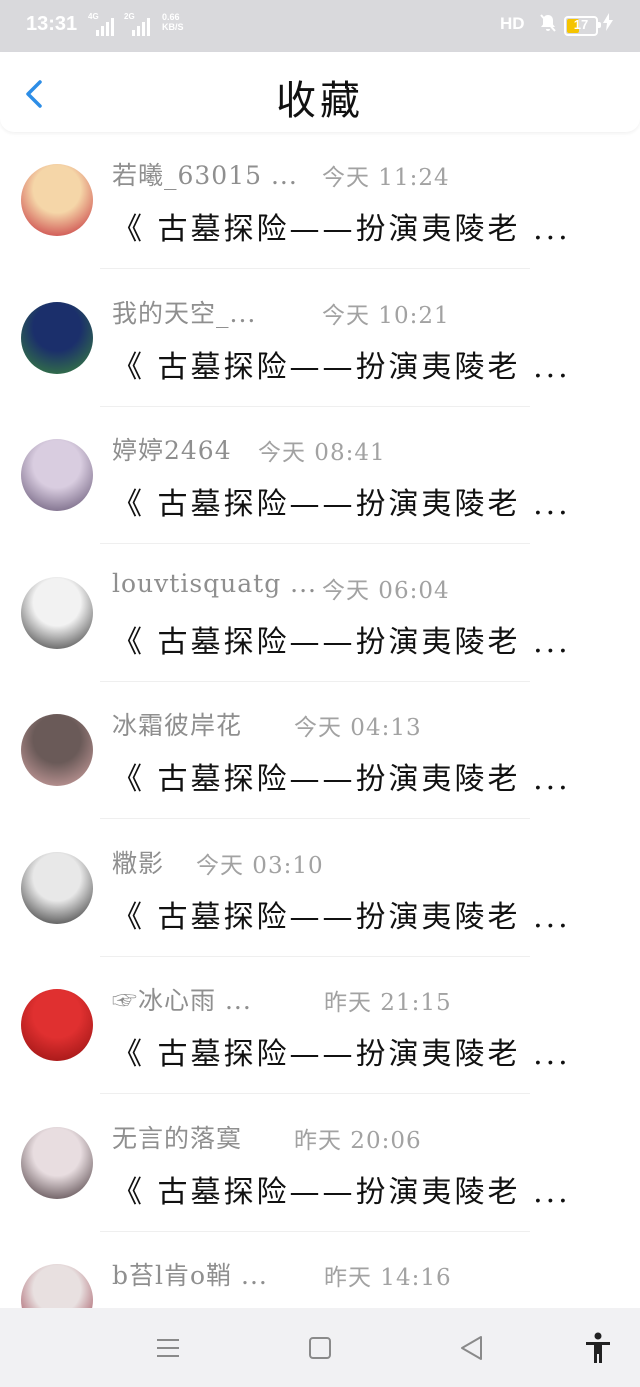  I want to click on status-bar: 13:31 4G 2G 0.66 KB/S HD 17, so click(320, 26).